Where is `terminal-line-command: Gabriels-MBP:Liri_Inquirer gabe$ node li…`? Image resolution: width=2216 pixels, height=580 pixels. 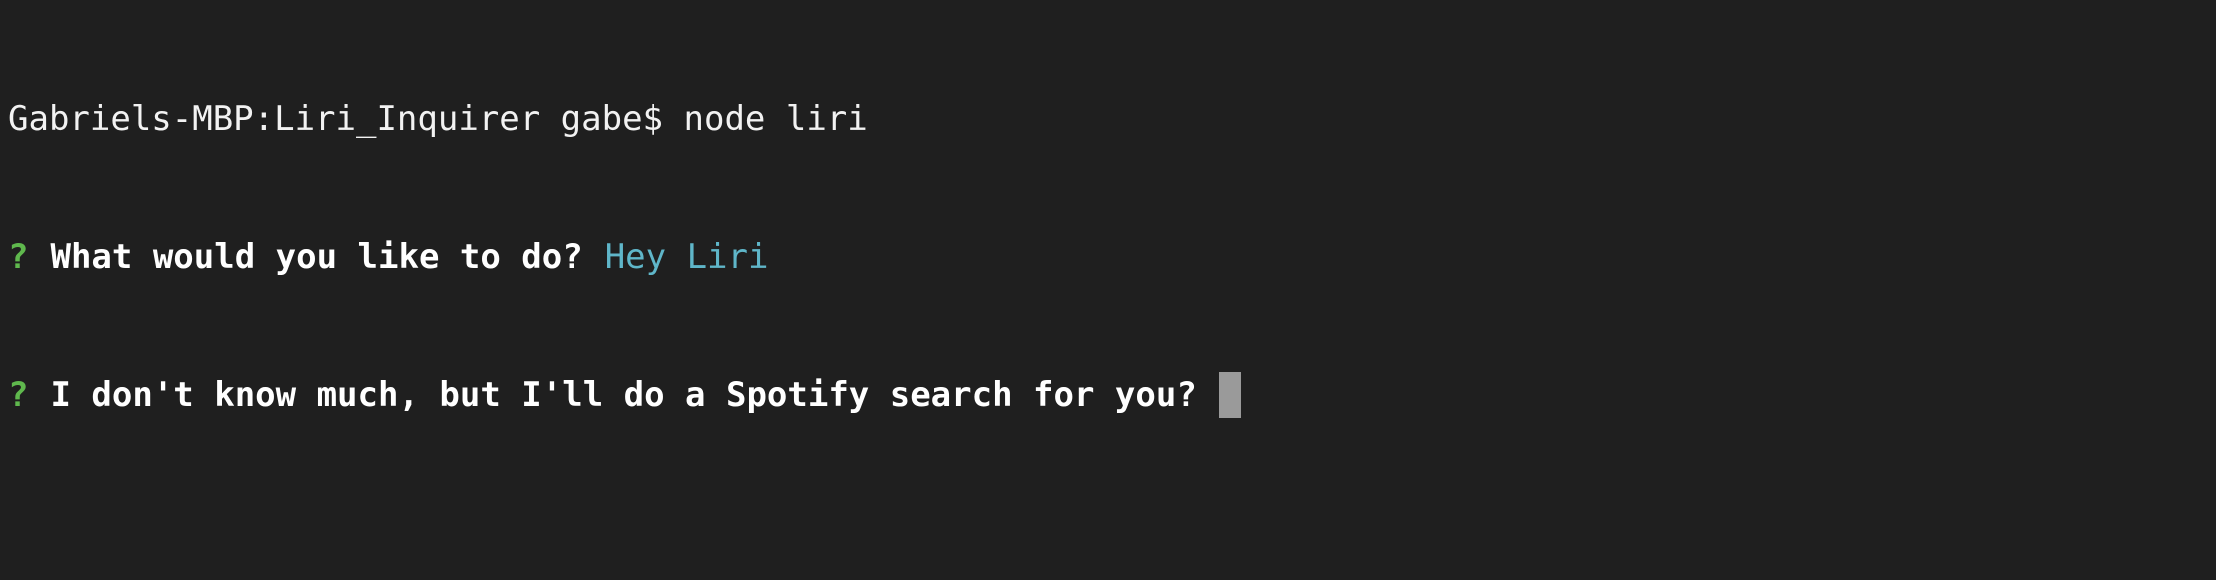
terminal-line-command: Gabriels-MBP:Liri_Inquirer gabe$ node li… is located at coordinates (1112, 119).